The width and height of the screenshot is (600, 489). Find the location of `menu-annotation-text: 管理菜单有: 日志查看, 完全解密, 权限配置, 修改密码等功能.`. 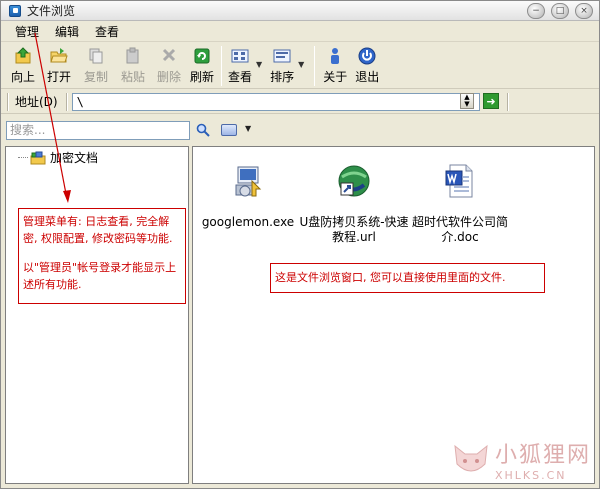

menu-annotation-text: 管理菜单有: 日志查看, 完全解密, 权限配置, 修改密码等功能. is located at coordinates (98, 230).